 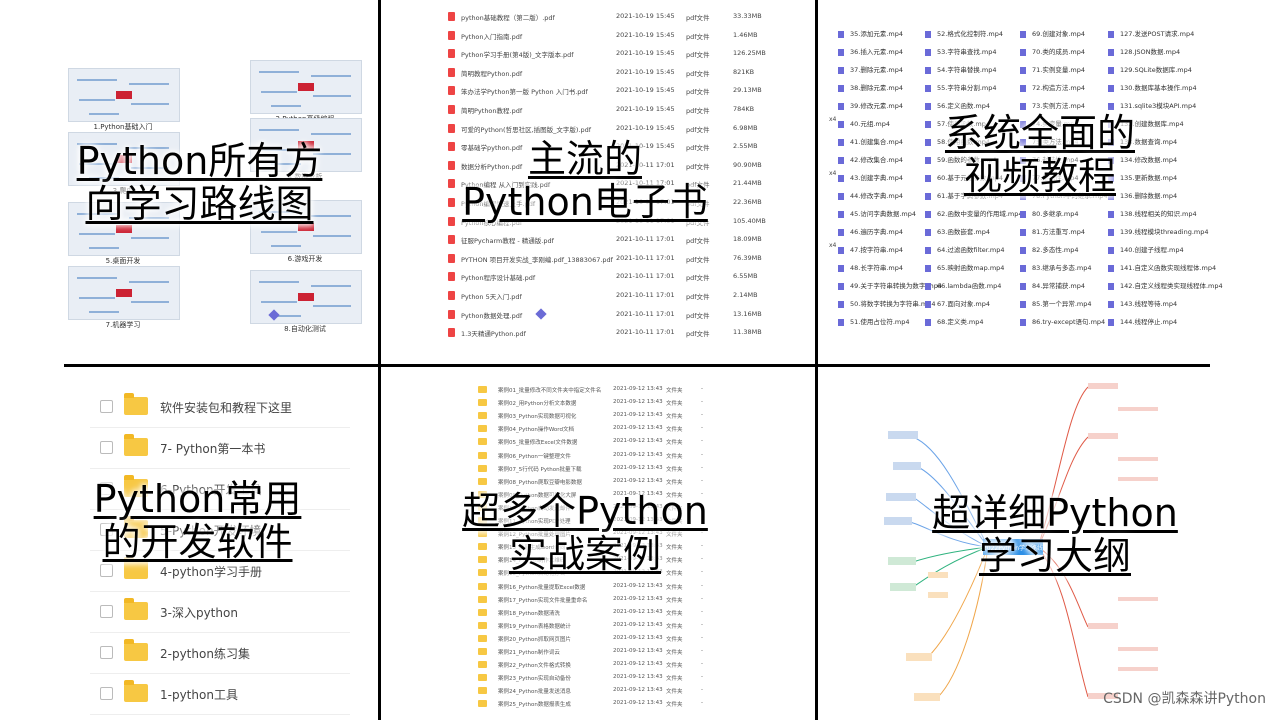 What do you see at coordinates (1056, 305) in the screenshot?
I see `video-file: 85.第一个异常.mp4` at bounding box center [1056, 305].